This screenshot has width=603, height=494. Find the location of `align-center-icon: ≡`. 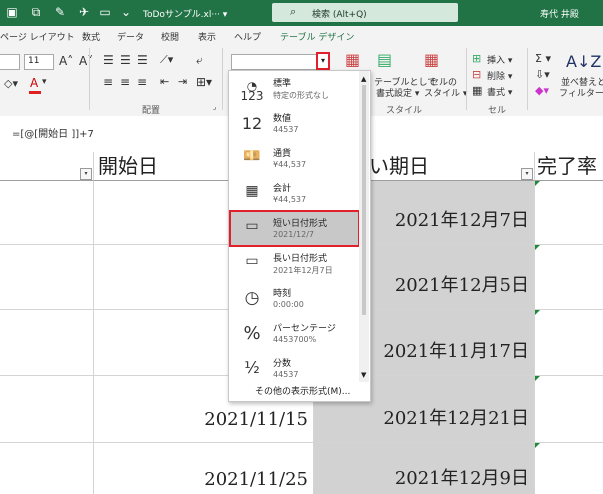

align-center-icon: ≡ is located at coordinates (125, 82).